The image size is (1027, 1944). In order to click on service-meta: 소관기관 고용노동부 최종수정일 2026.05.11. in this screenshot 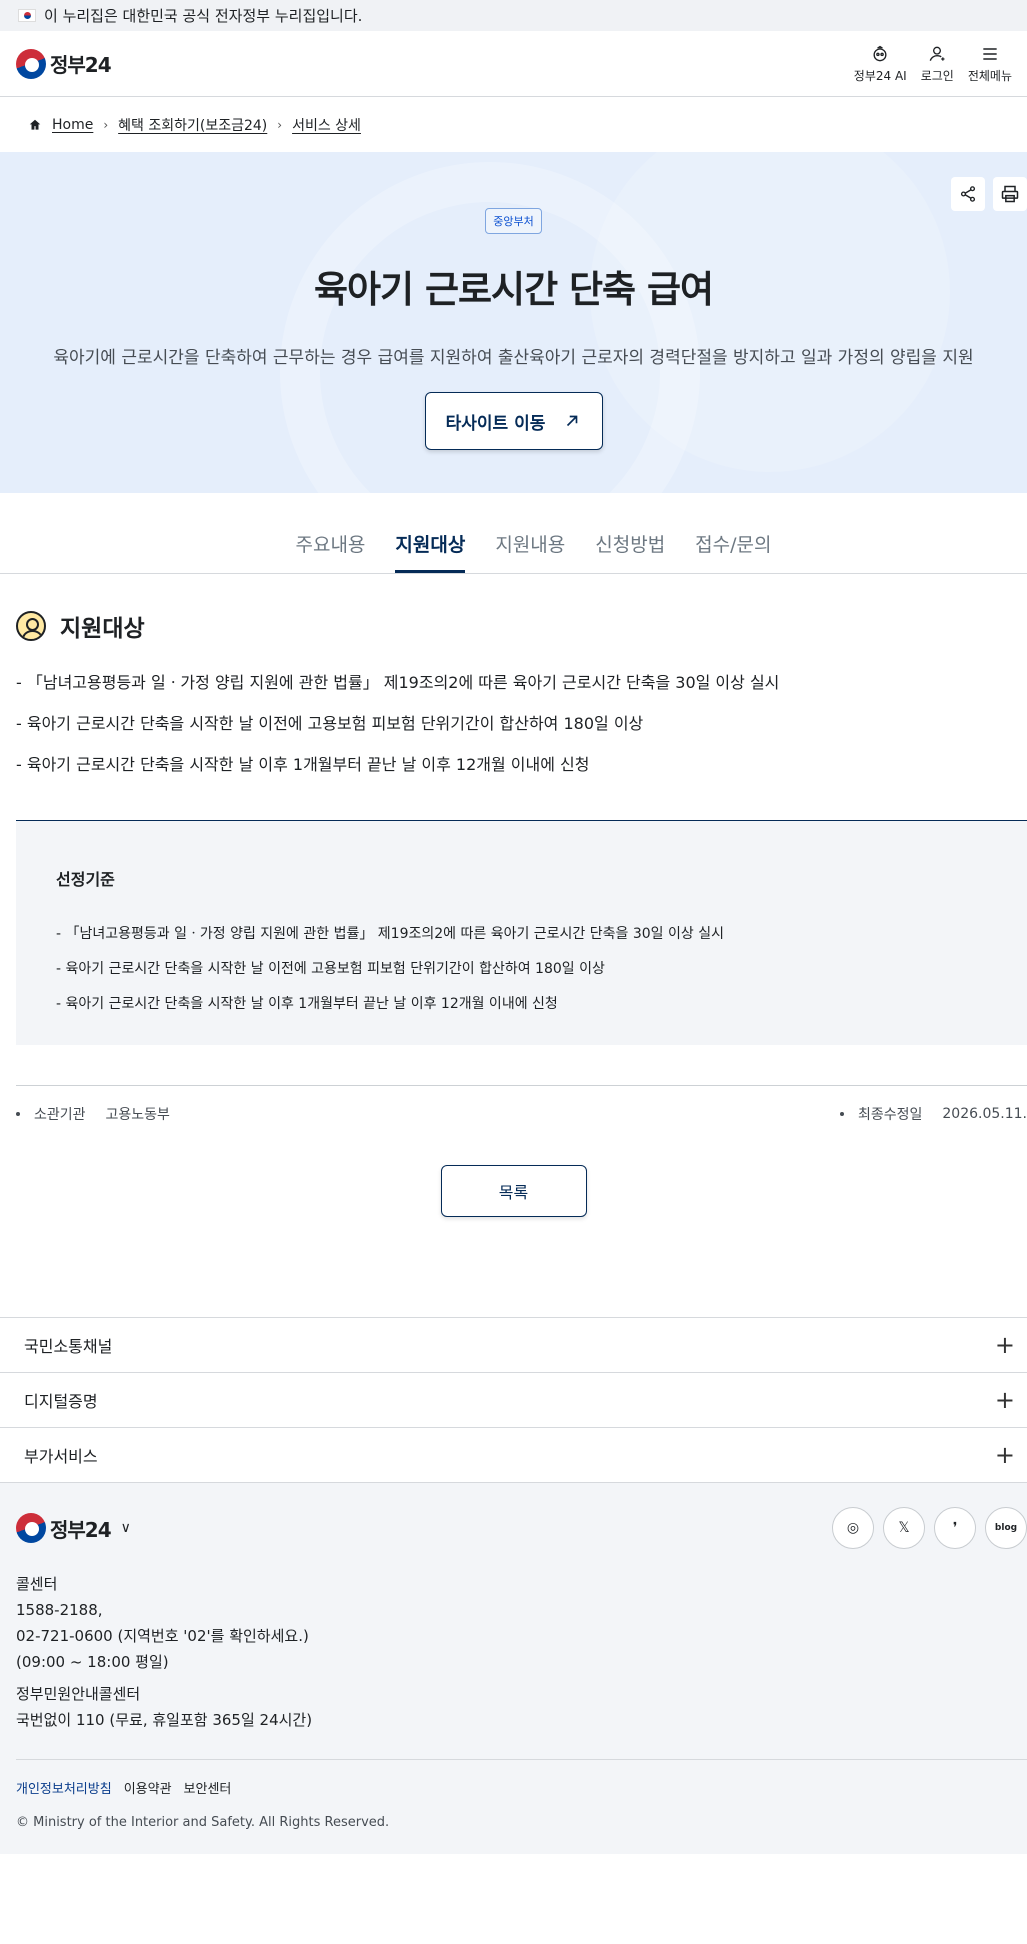, I will do `click(521, 1113)`.